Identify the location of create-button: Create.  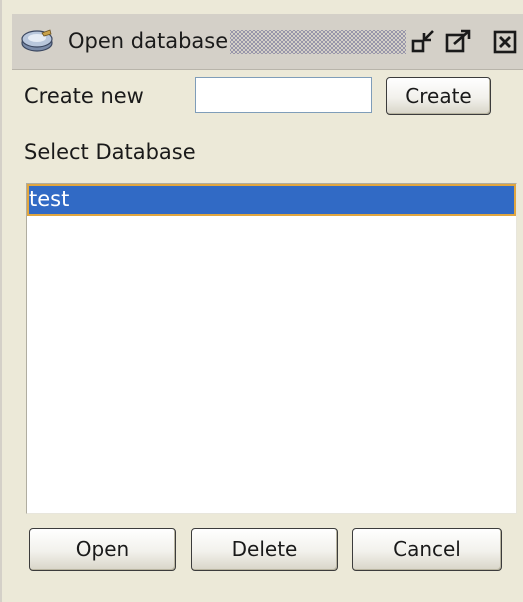
(438, 96).